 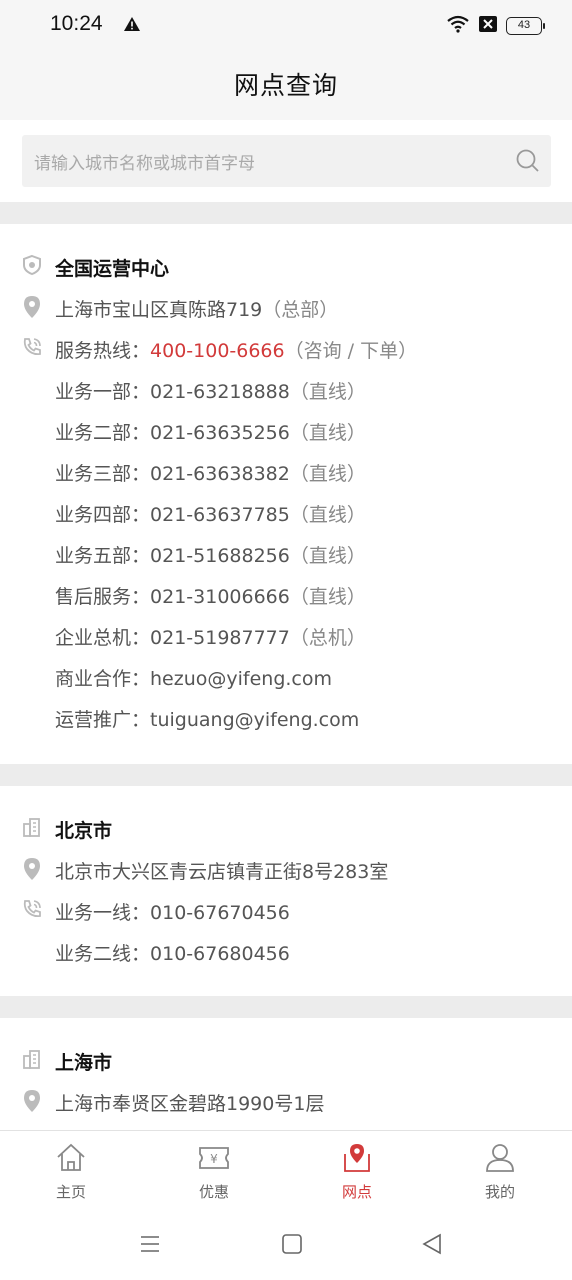 I want to click on phone-number: 021-51987777, so click(x=220, y=638).